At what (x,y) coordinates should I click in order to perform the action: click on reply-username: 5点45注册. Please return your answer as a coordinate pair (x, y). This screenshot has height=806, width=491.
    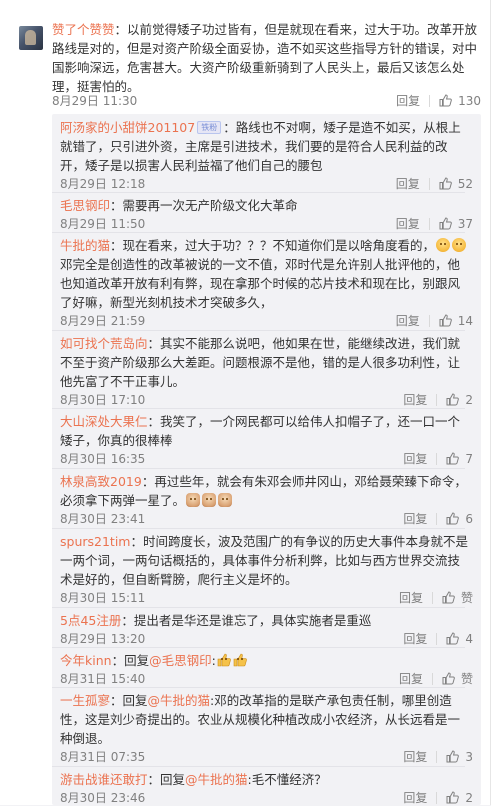
    Looking at the image, I should click on (90, 620).